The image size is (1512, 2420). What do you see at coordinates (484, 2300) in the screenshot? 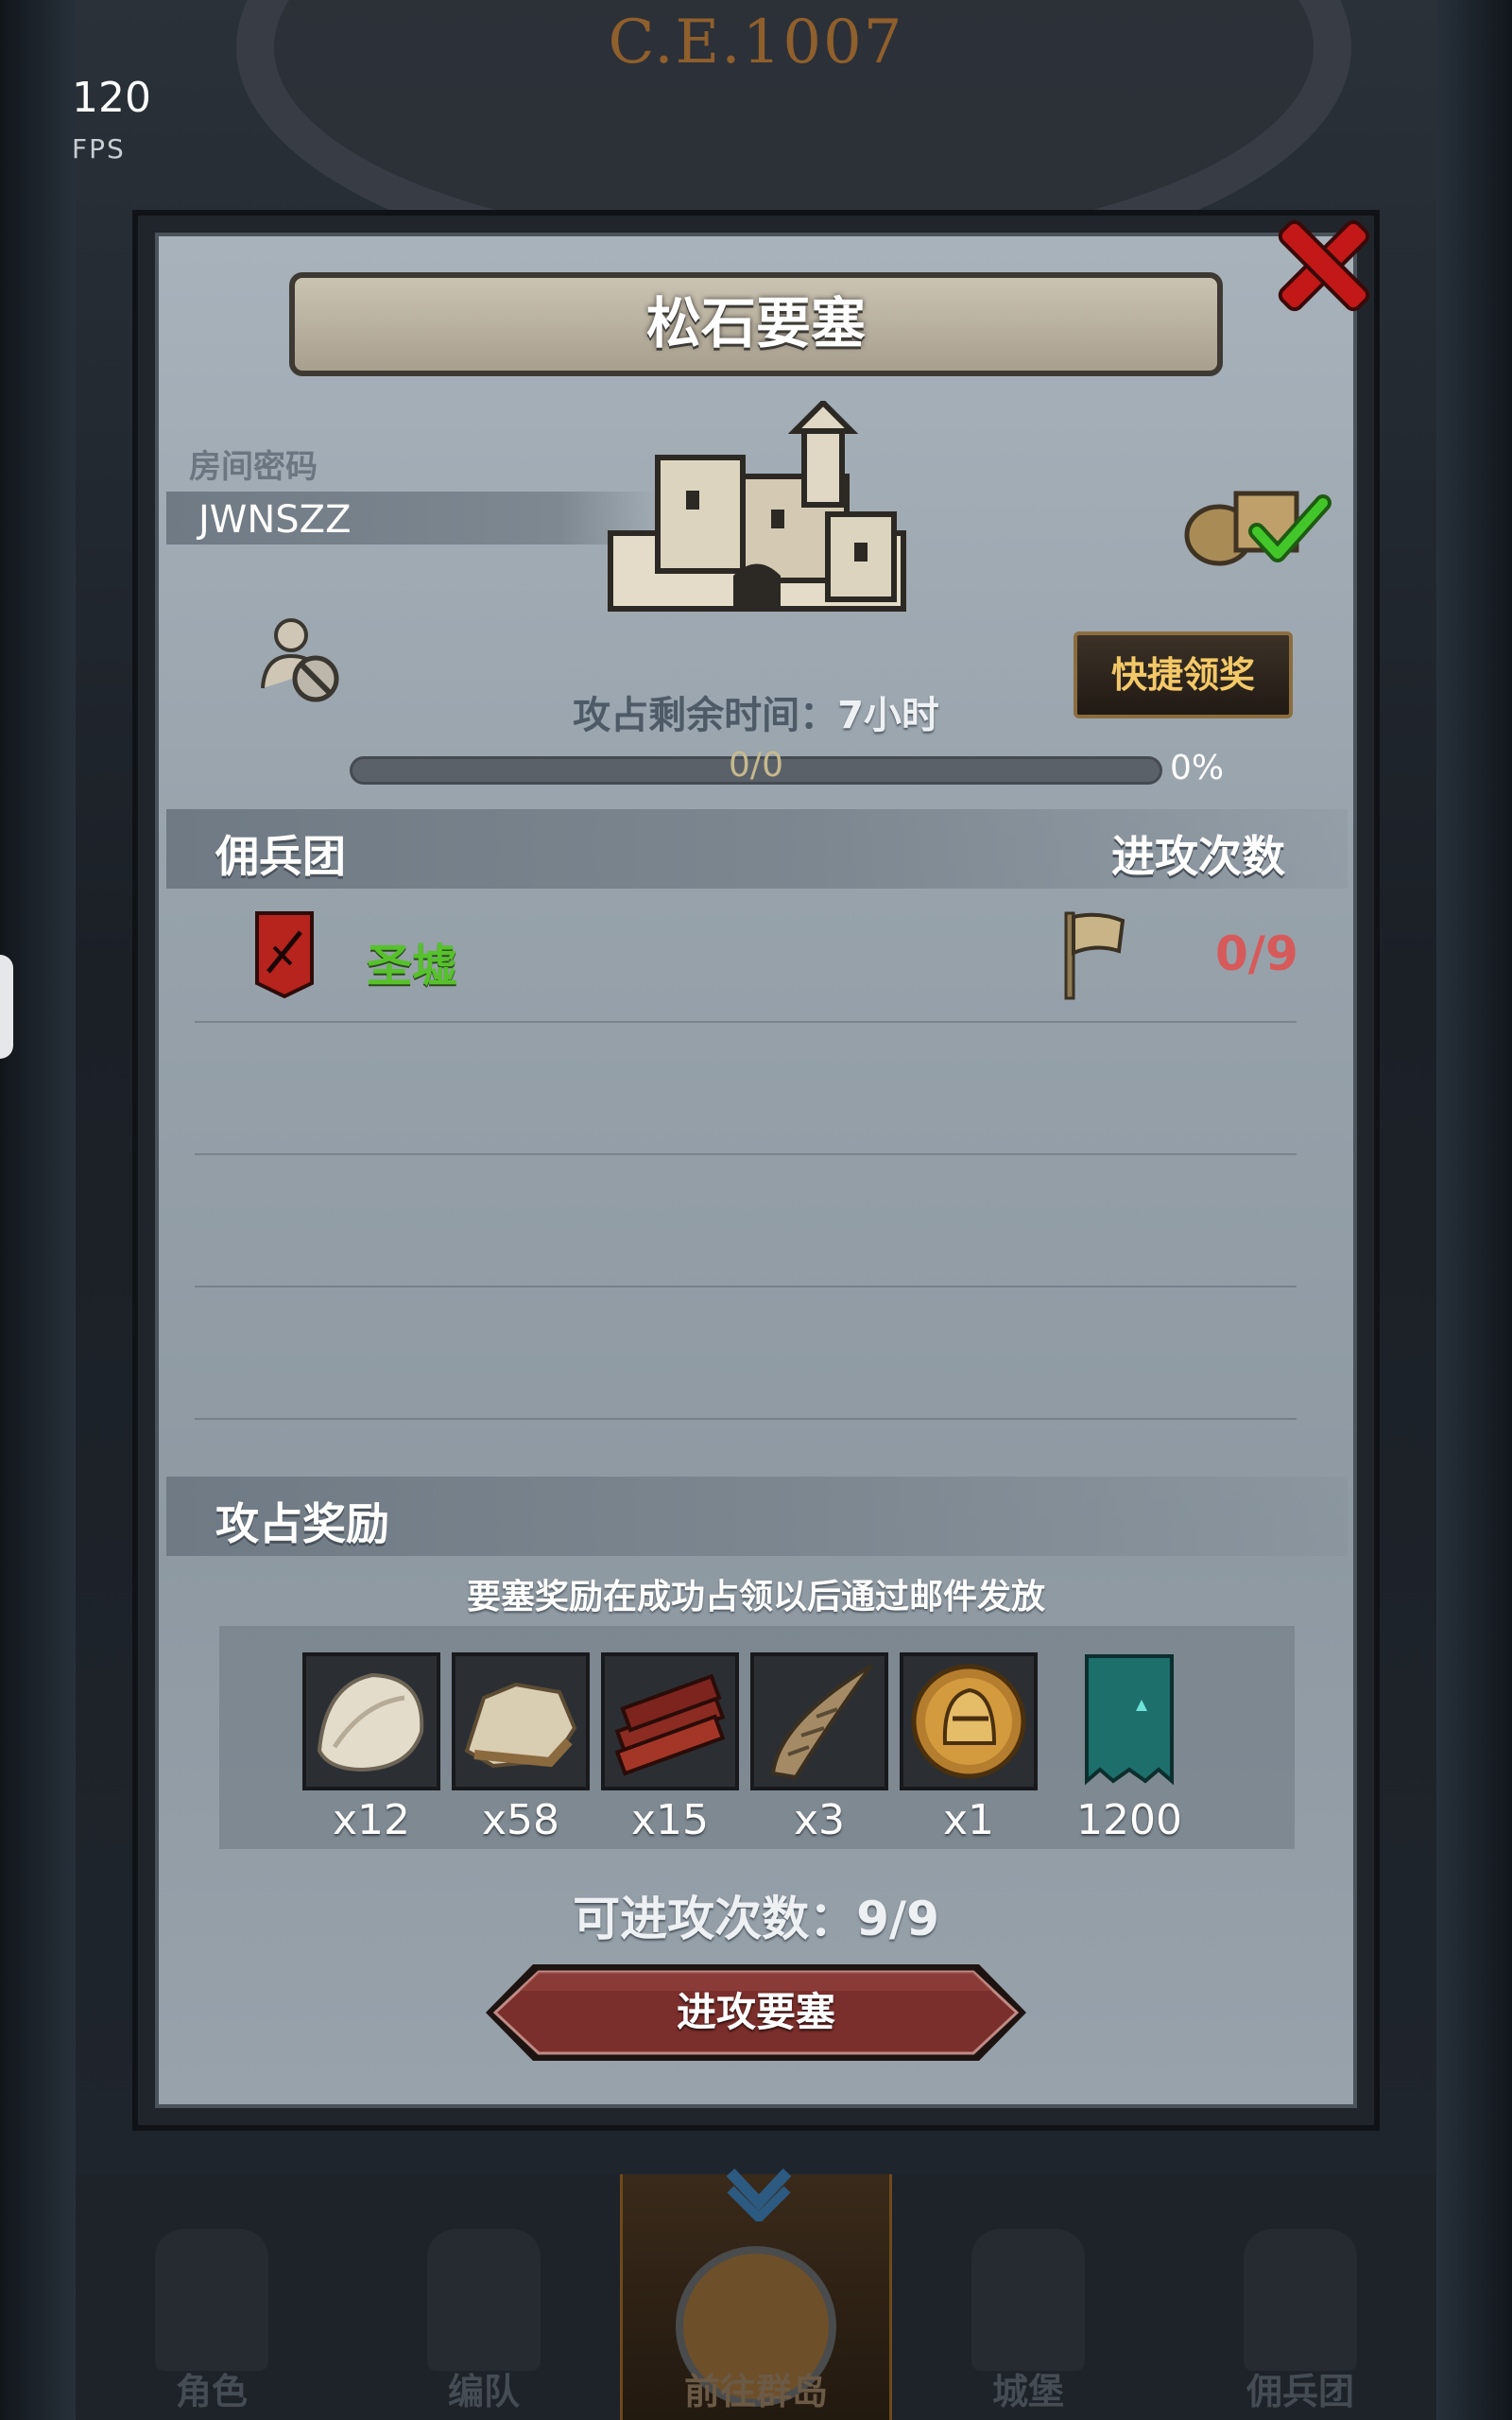
I see `helmet-icon` at bounding box center [484, 2300].